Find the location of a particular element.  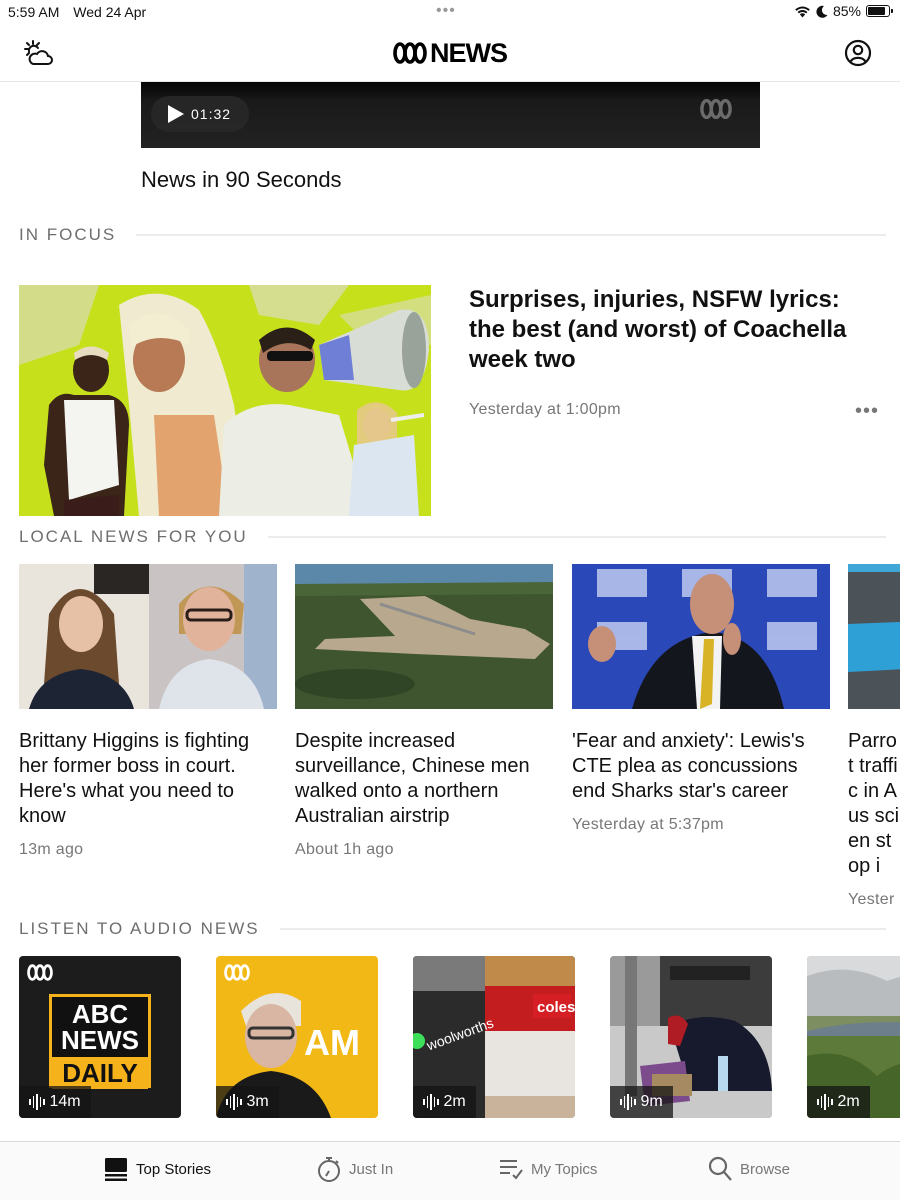

logo-text: NEWS is located at coordinates (469, 52).